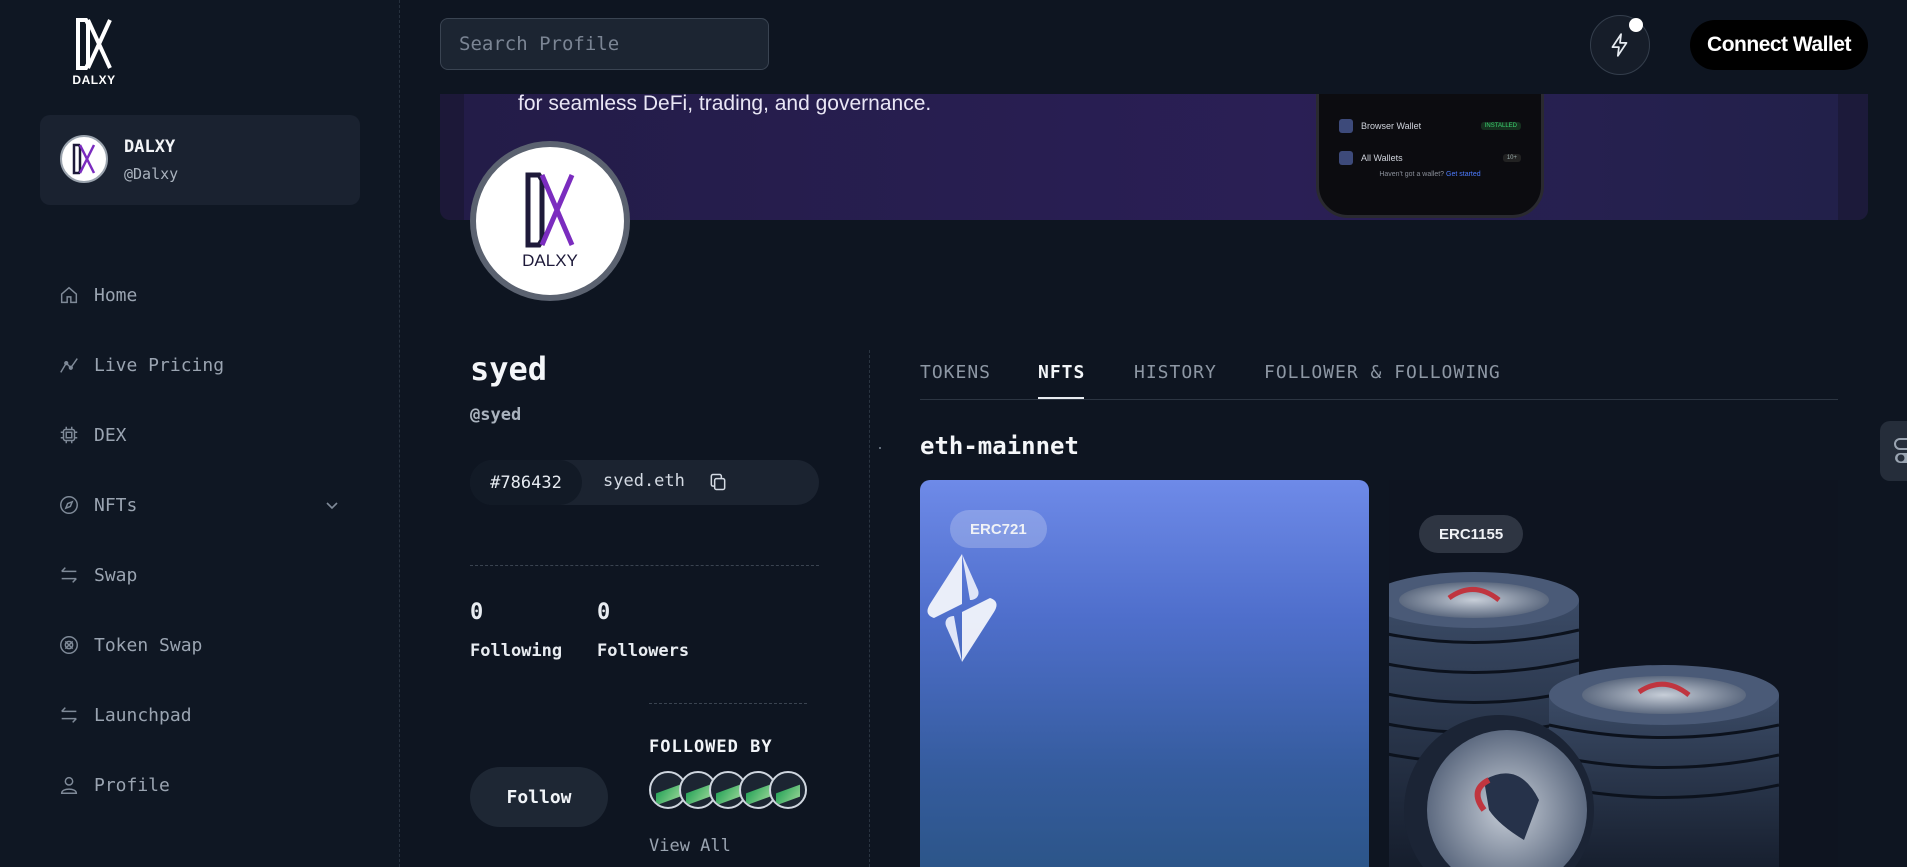  I want to click on phone-row-label: All Wallets, so click(1382, 158).